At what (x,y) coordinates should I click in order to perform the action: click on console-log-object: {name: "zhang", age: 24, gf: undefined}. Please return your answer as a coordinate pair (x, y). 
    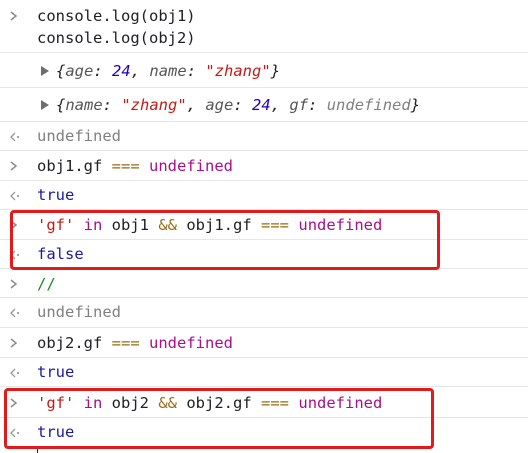
    Looking at the image, I should click on (264, 105).